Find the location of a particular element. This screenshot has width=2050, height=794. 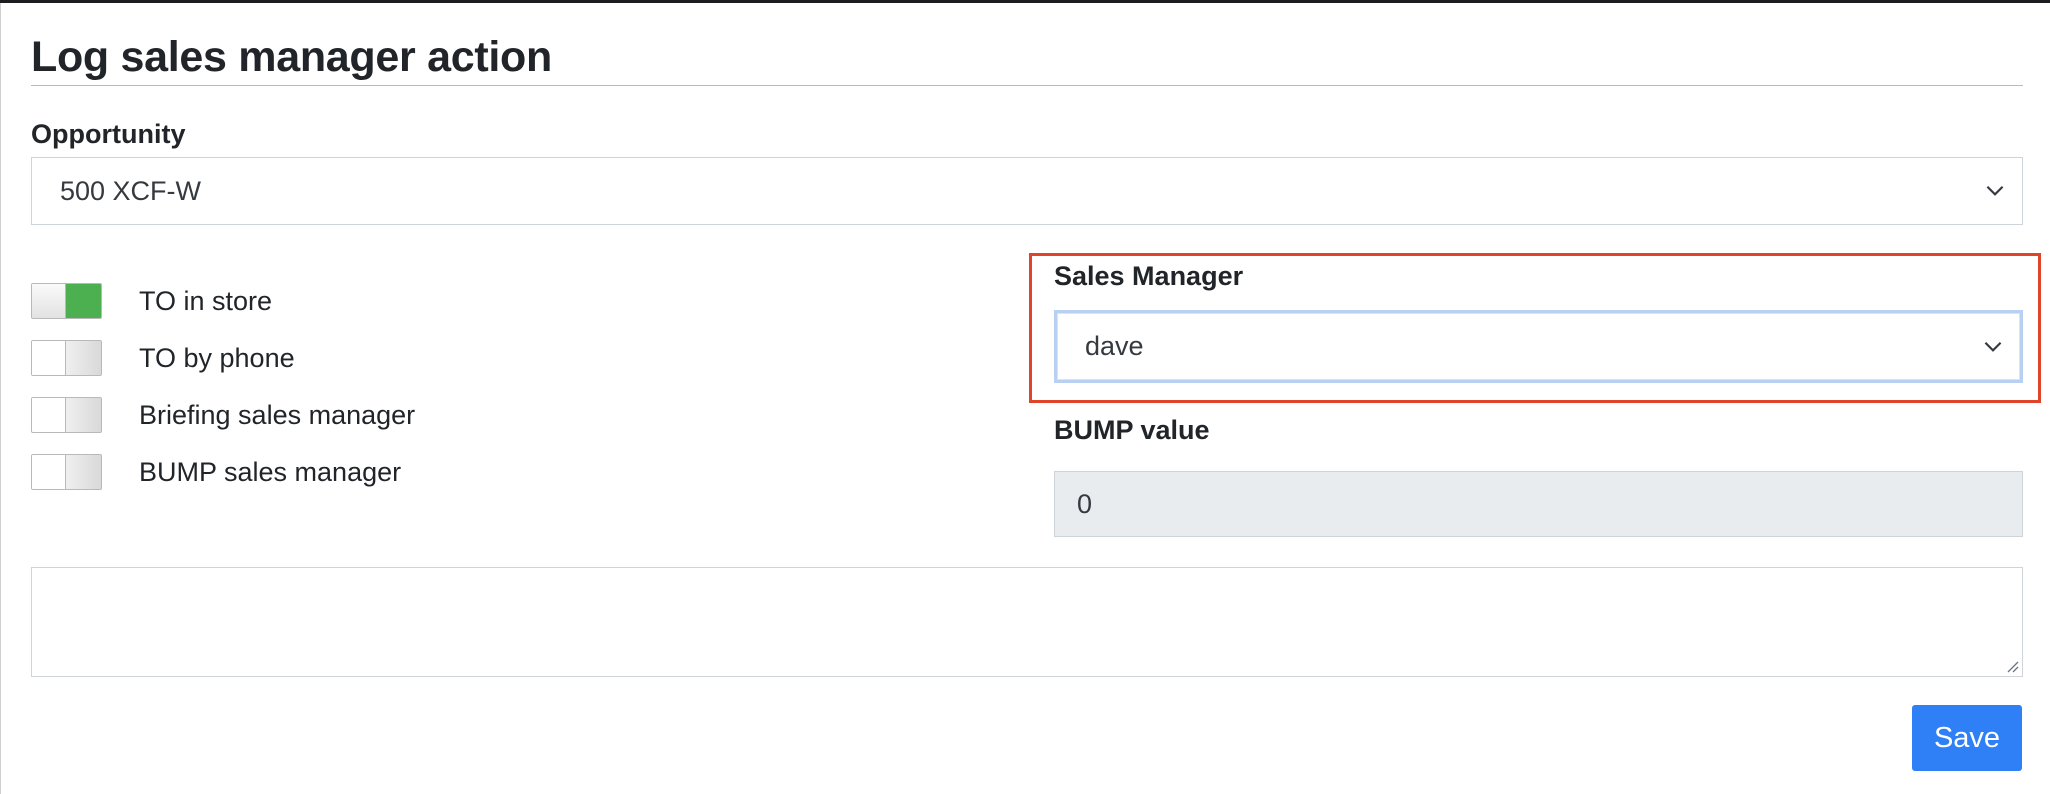

briefing-sales-manager-label: Briefing sales manager is located at coordinates (277, 414).